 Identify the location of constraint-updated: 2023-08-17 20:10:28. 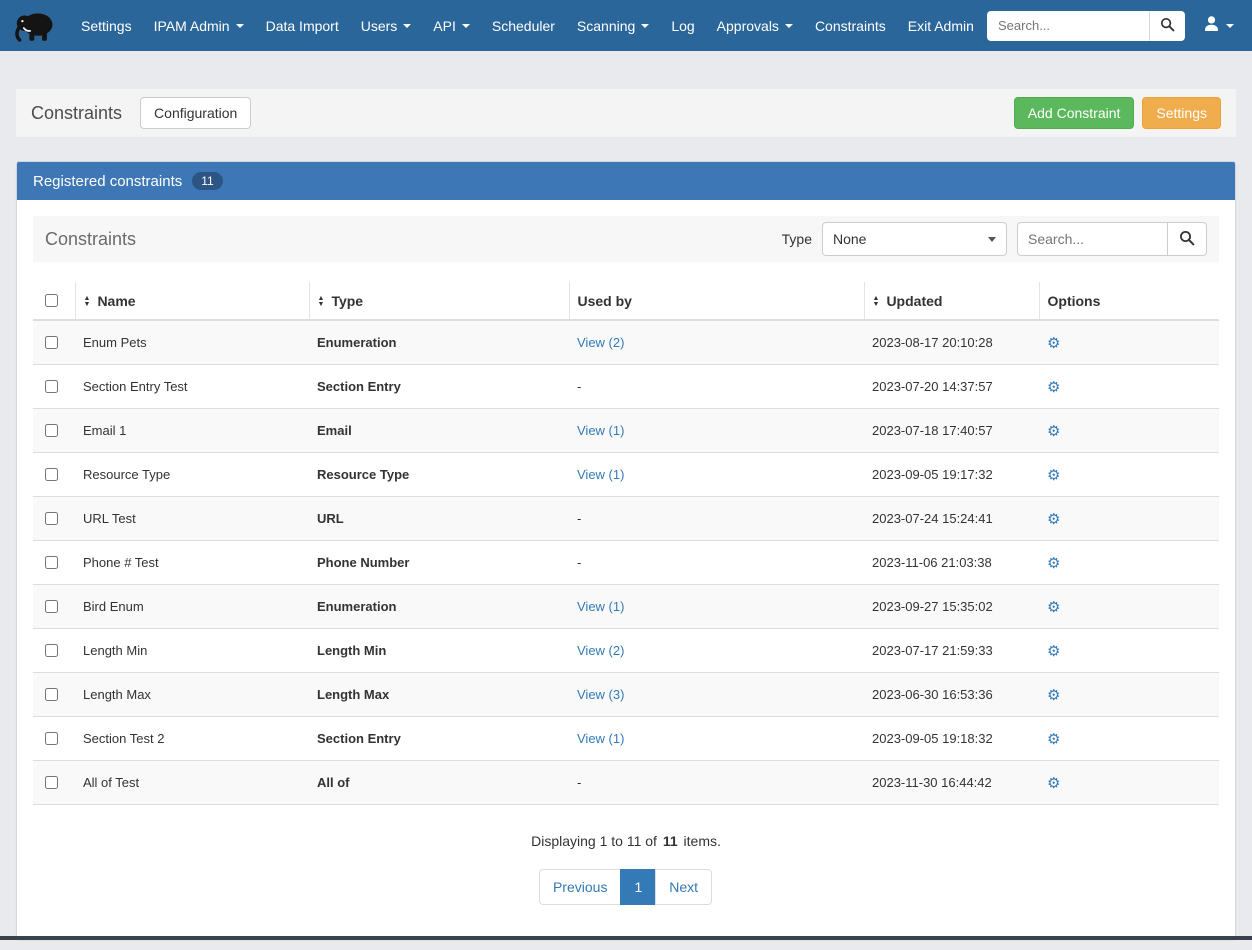
(951, 342).